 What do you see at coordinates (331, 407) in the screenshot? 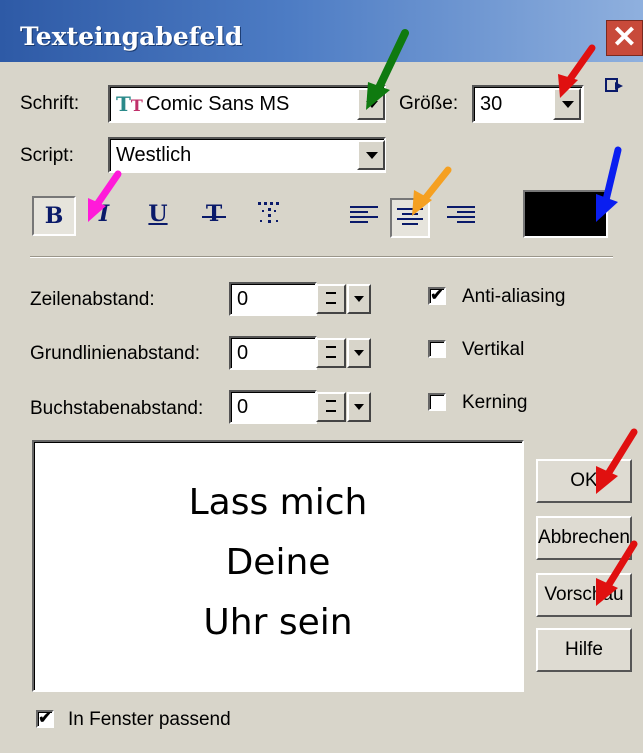
I see `letter-spacing-spinner` at bounding box center [331, 407].